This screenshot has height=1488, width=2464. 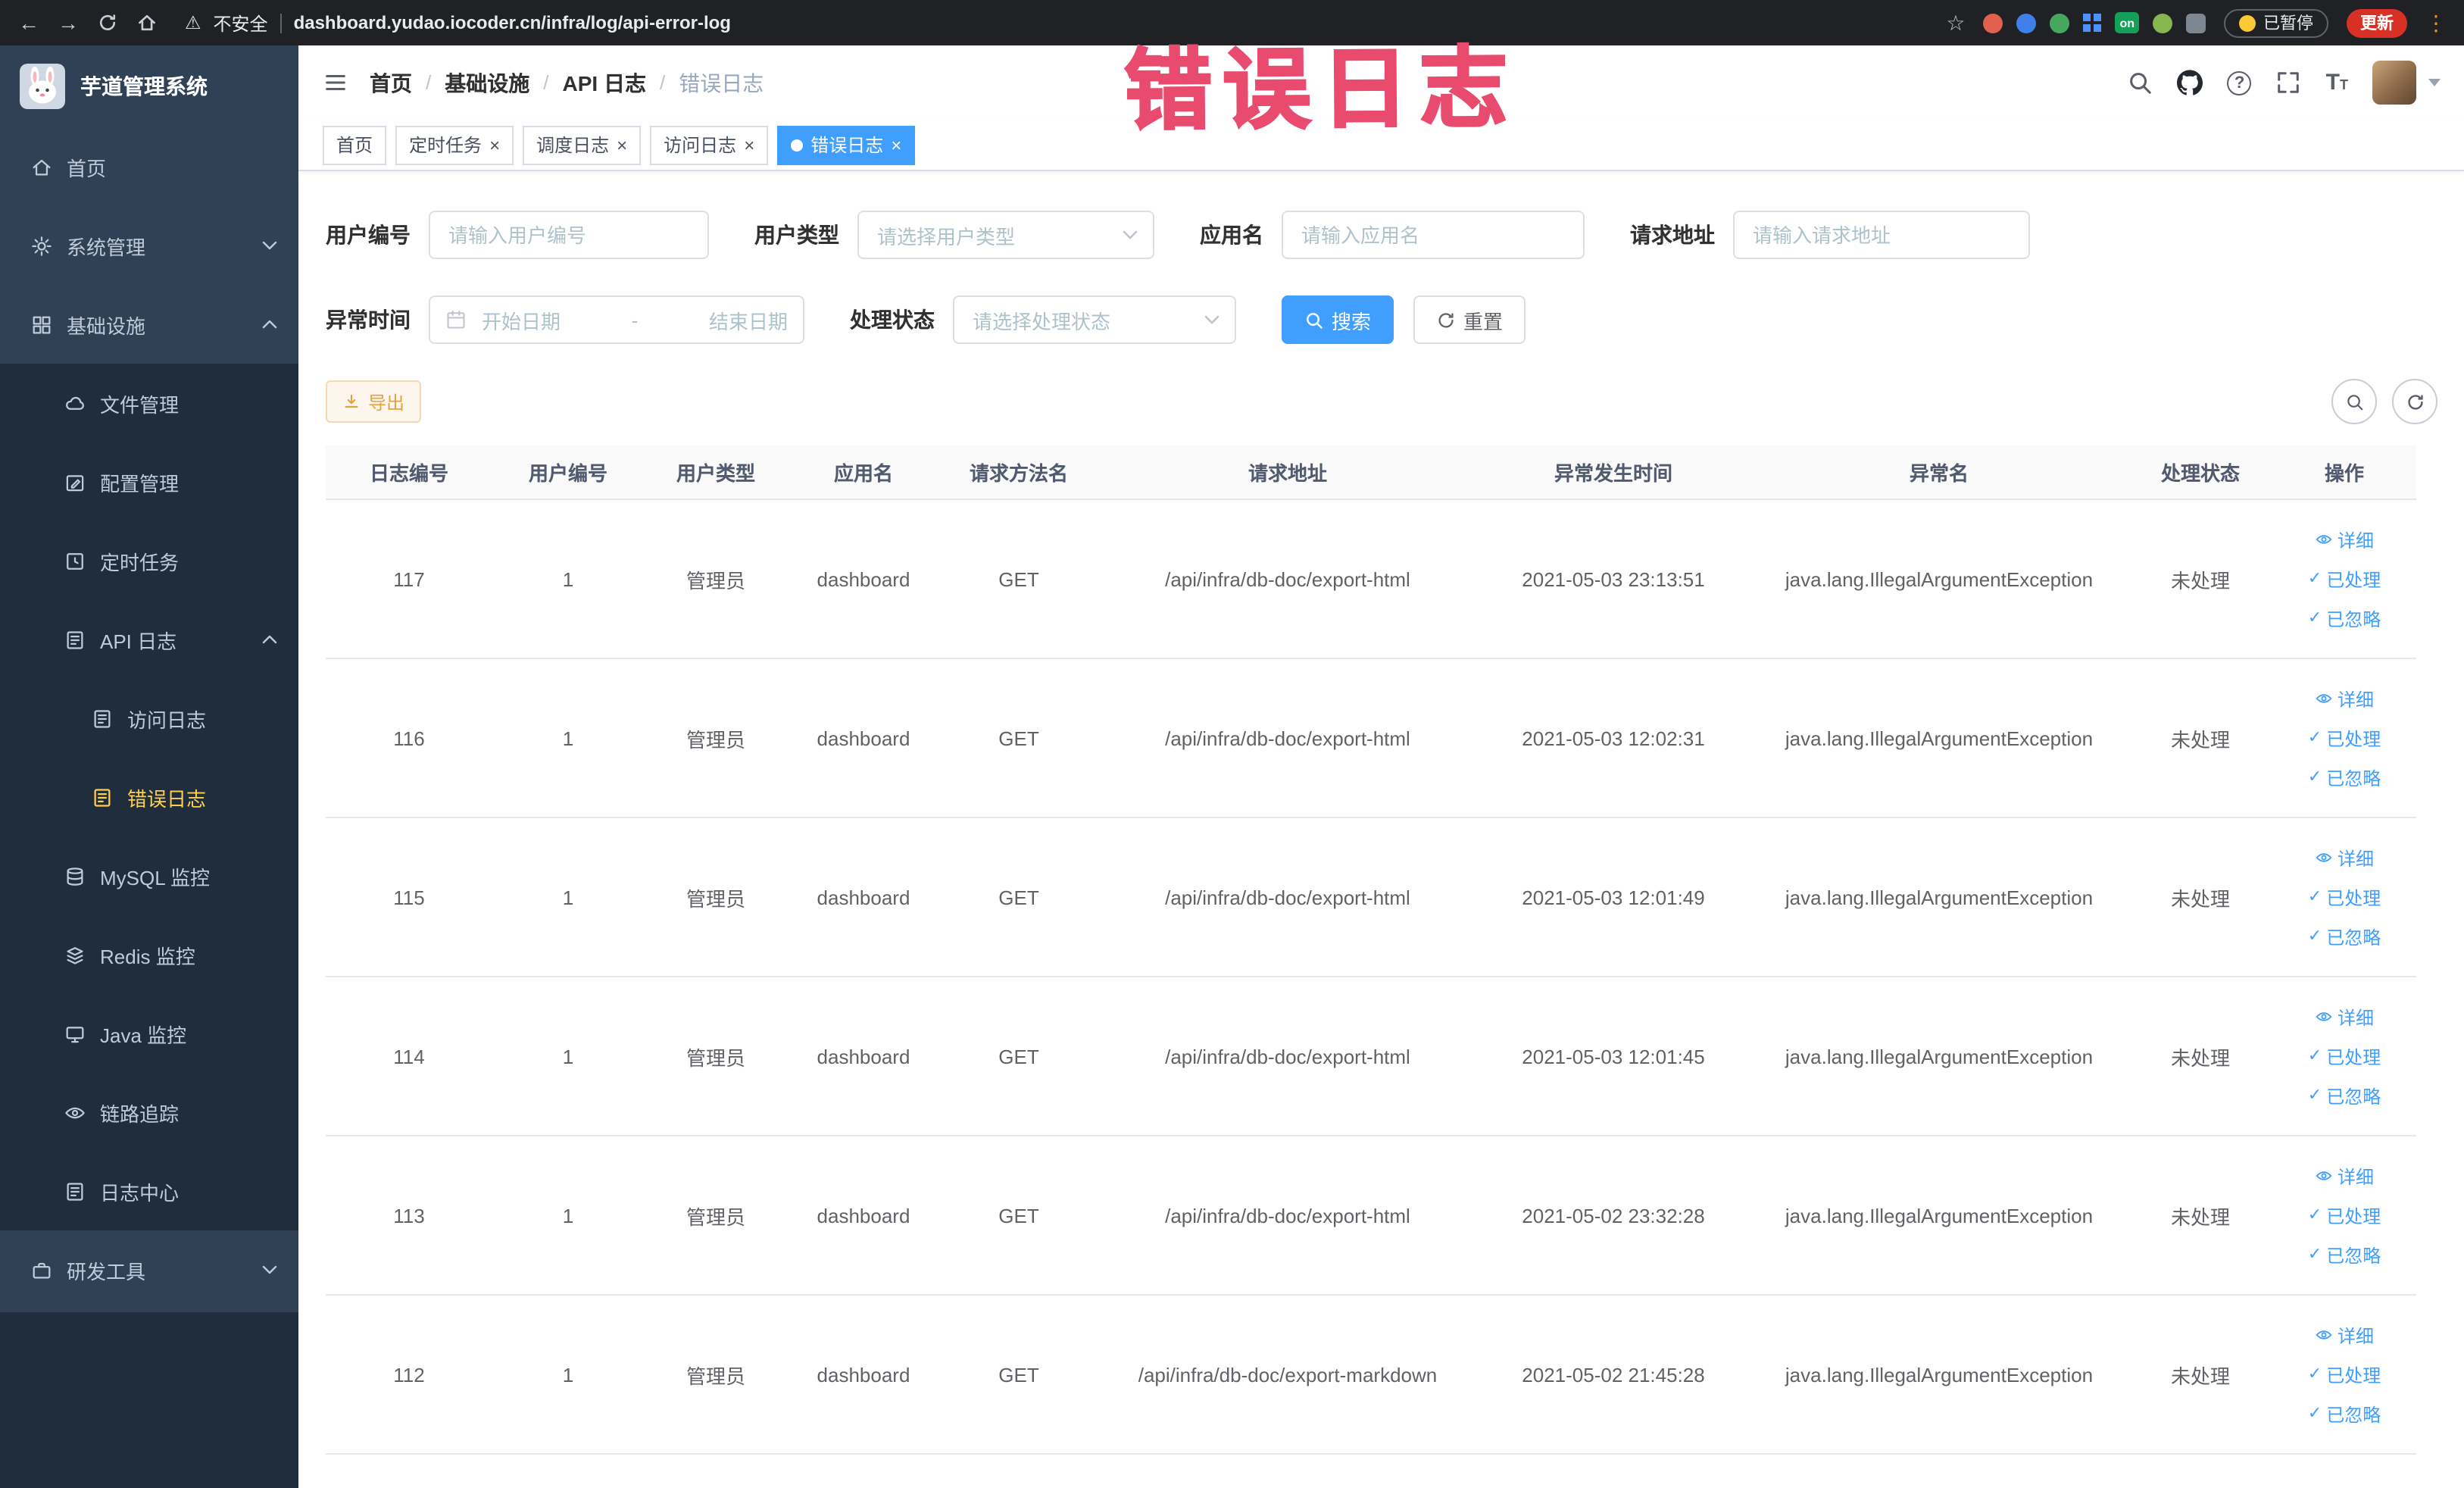 What do you see at coordinates (1094, 319) in the screenshot?
I see `process-status-select: 请选择处理状态` at bounding box center [1094, 319].